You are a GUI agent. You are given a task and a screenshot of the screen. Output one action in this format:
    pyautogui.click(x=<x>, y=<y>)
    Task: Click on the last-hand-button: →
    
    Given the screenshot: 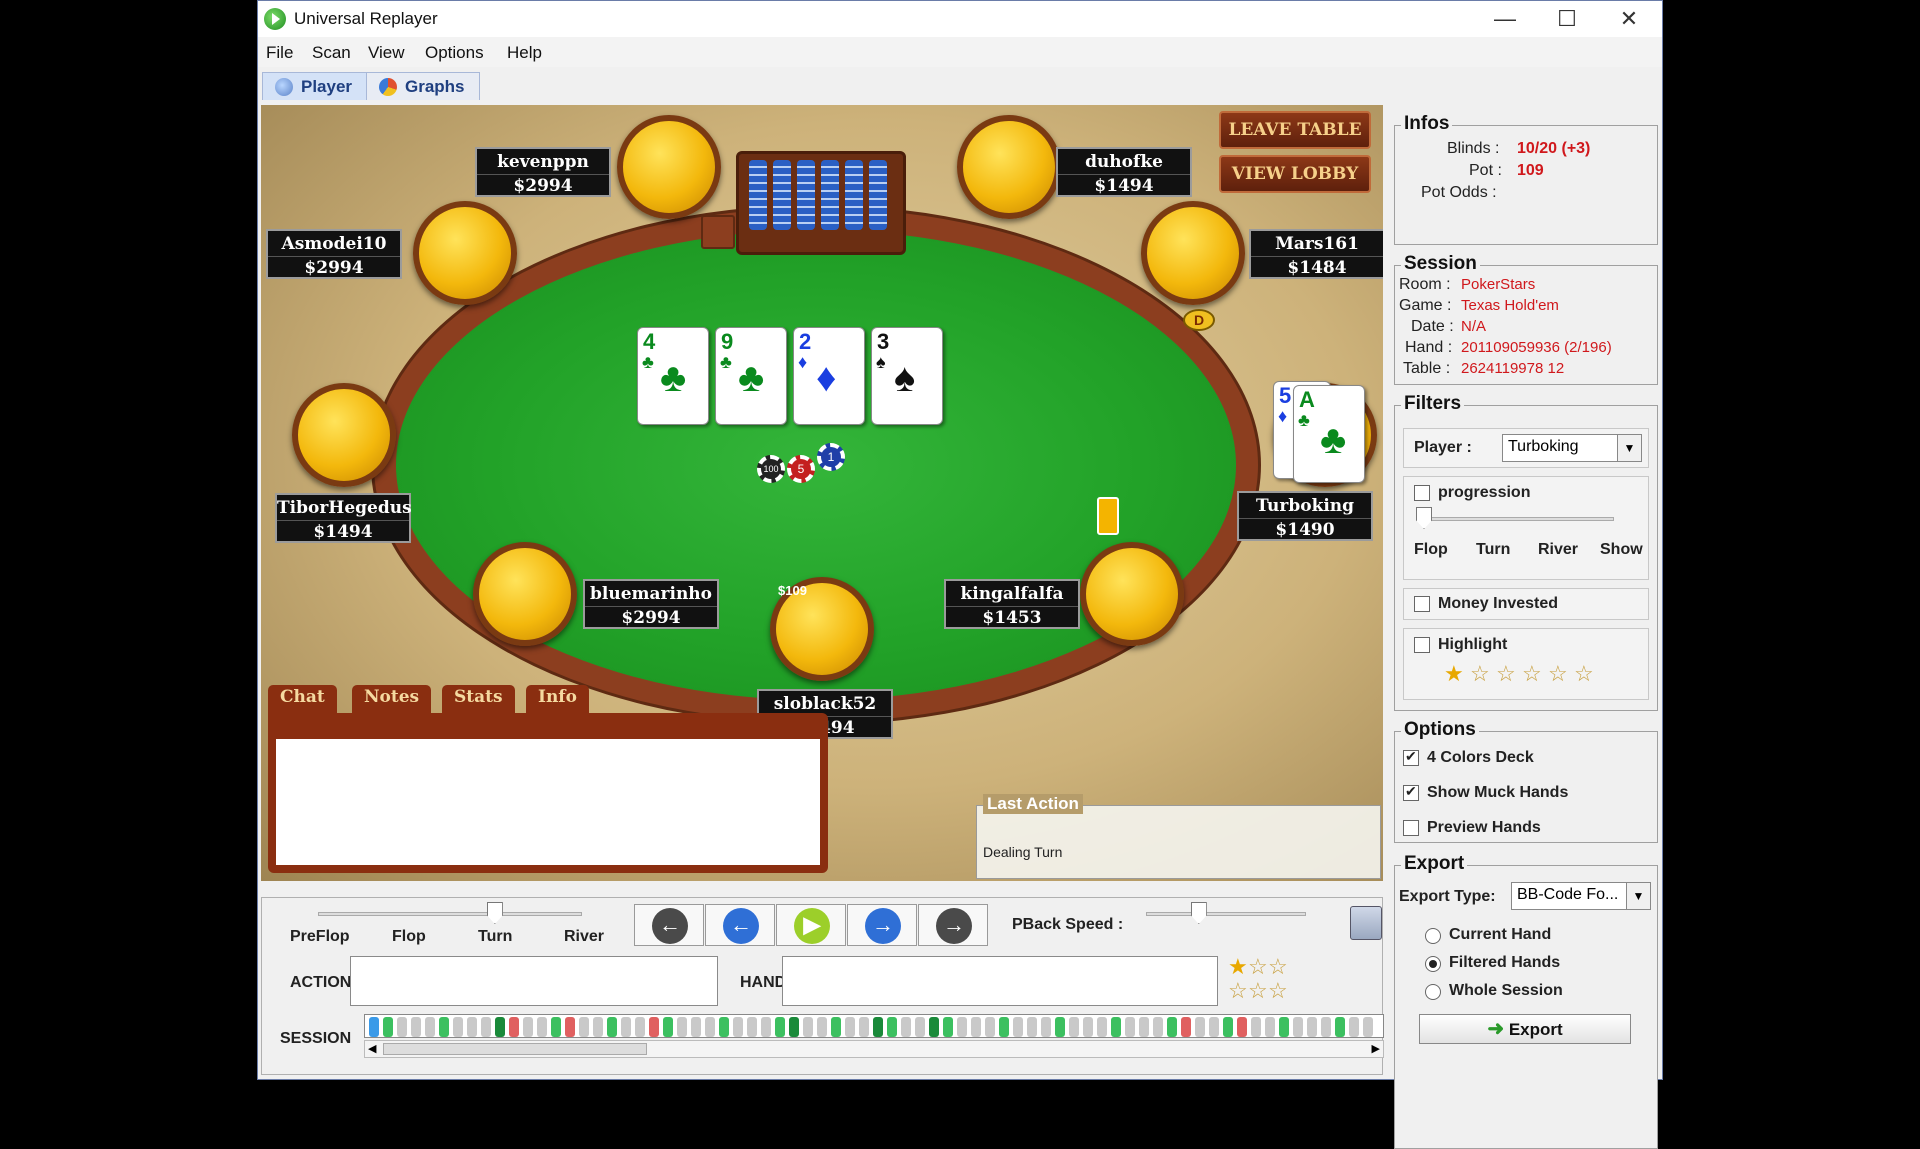 What is the action you would take?
    pyautogui.click(x=953, y=925)
    